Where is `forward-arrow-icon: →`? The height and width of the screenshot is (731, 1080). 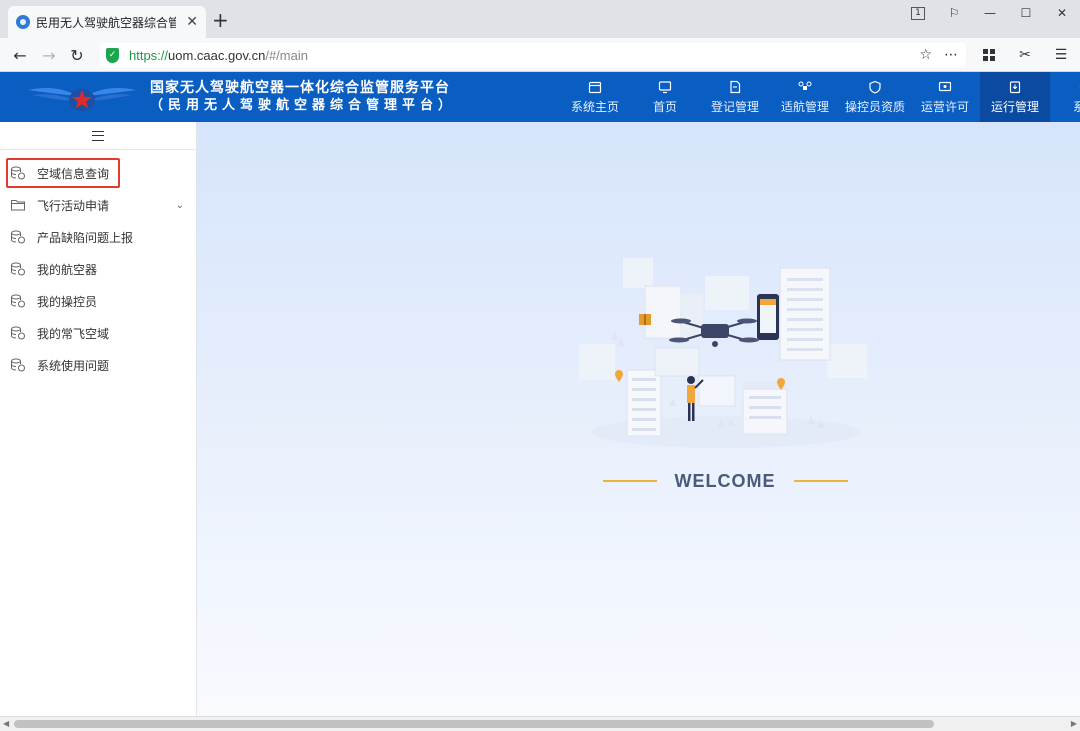 forward-arrow-icon: → is located at coordinates (49, 55).